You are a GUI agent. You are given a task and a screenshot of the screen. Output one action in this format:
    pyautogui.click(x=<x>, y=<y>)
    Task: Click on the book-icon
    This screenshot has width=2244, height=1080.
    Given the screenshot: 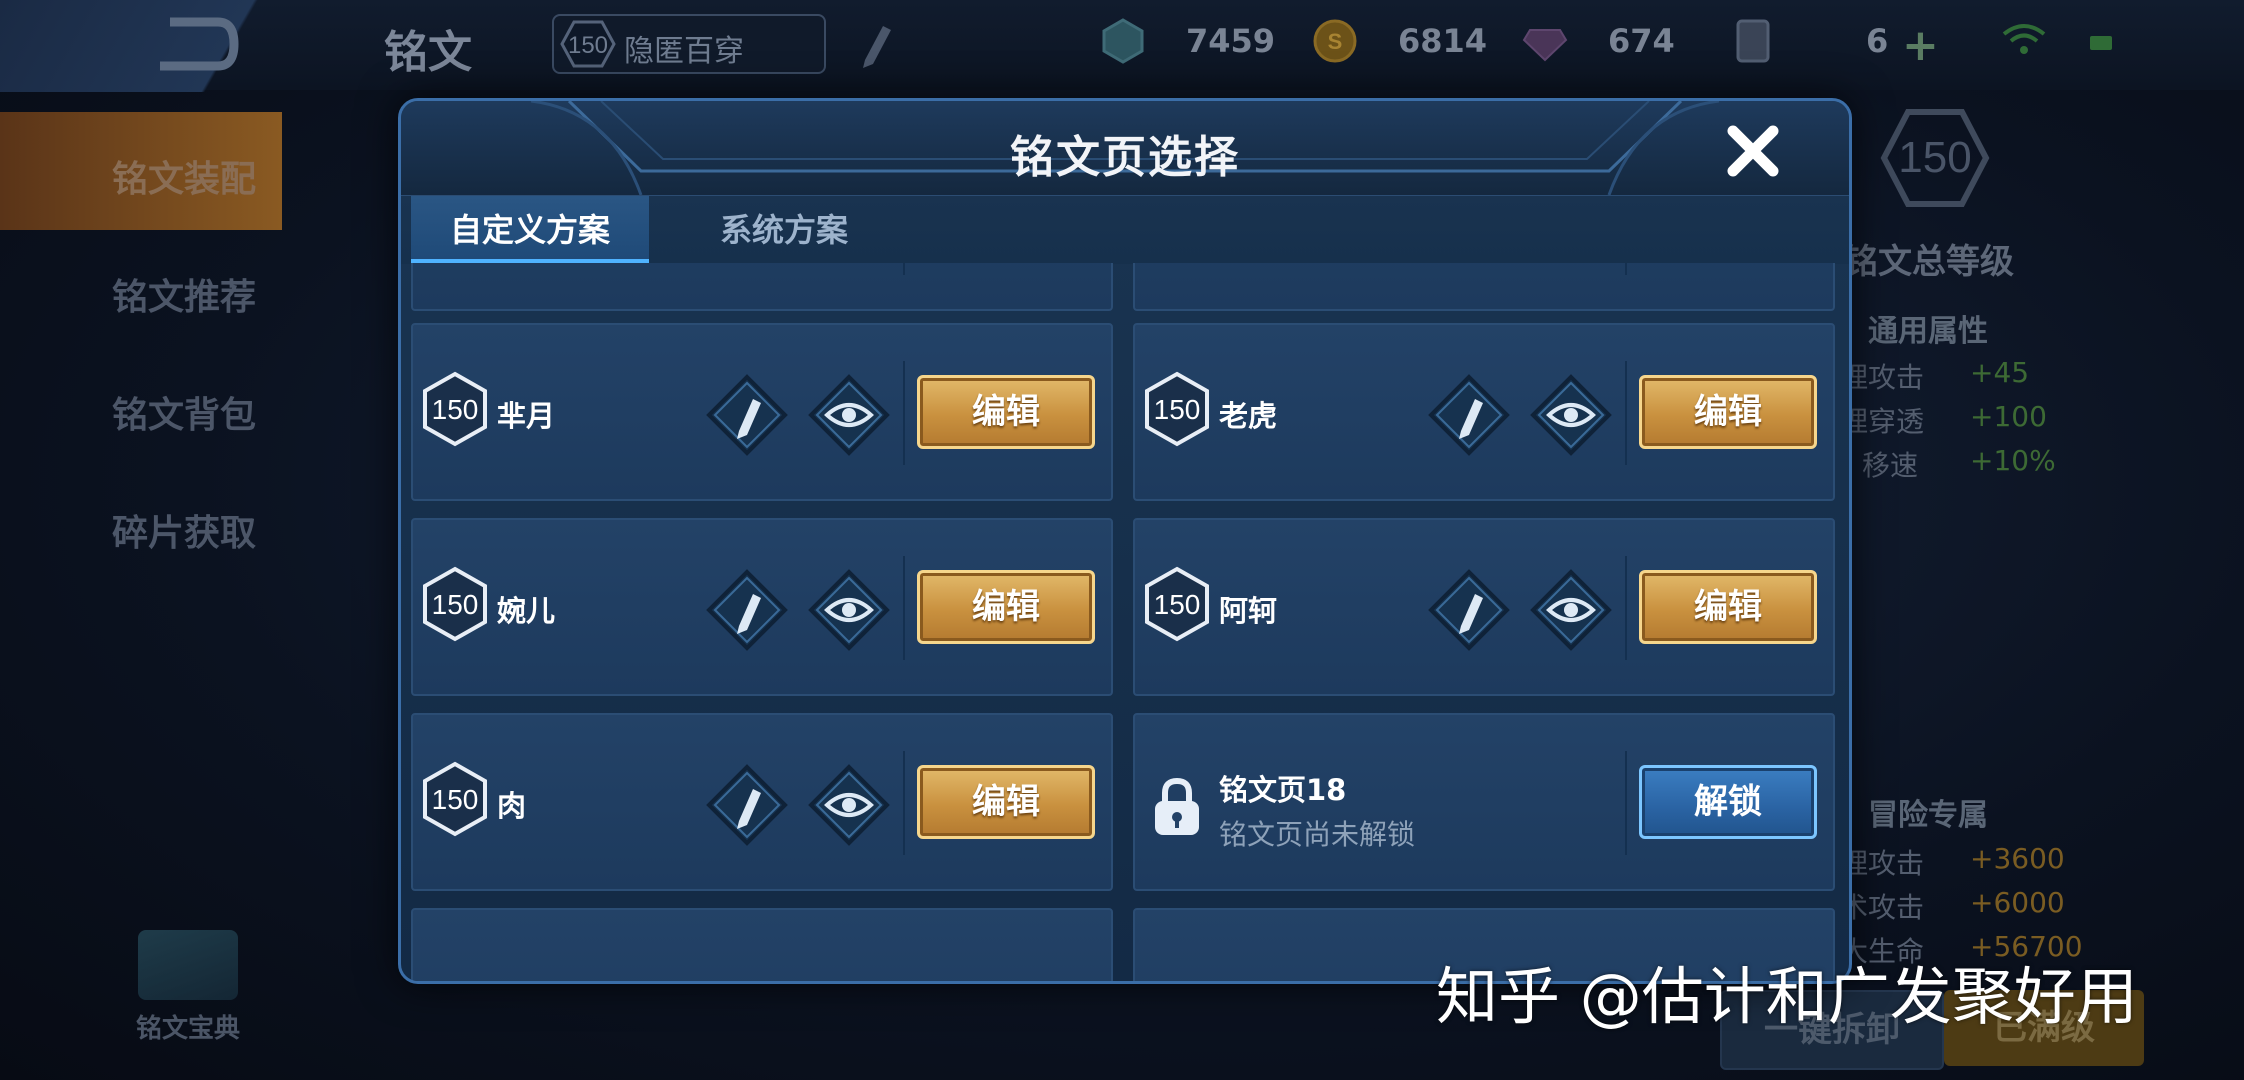 What is the action you would take?
    pyautogui.click(x=188, y=965)
    